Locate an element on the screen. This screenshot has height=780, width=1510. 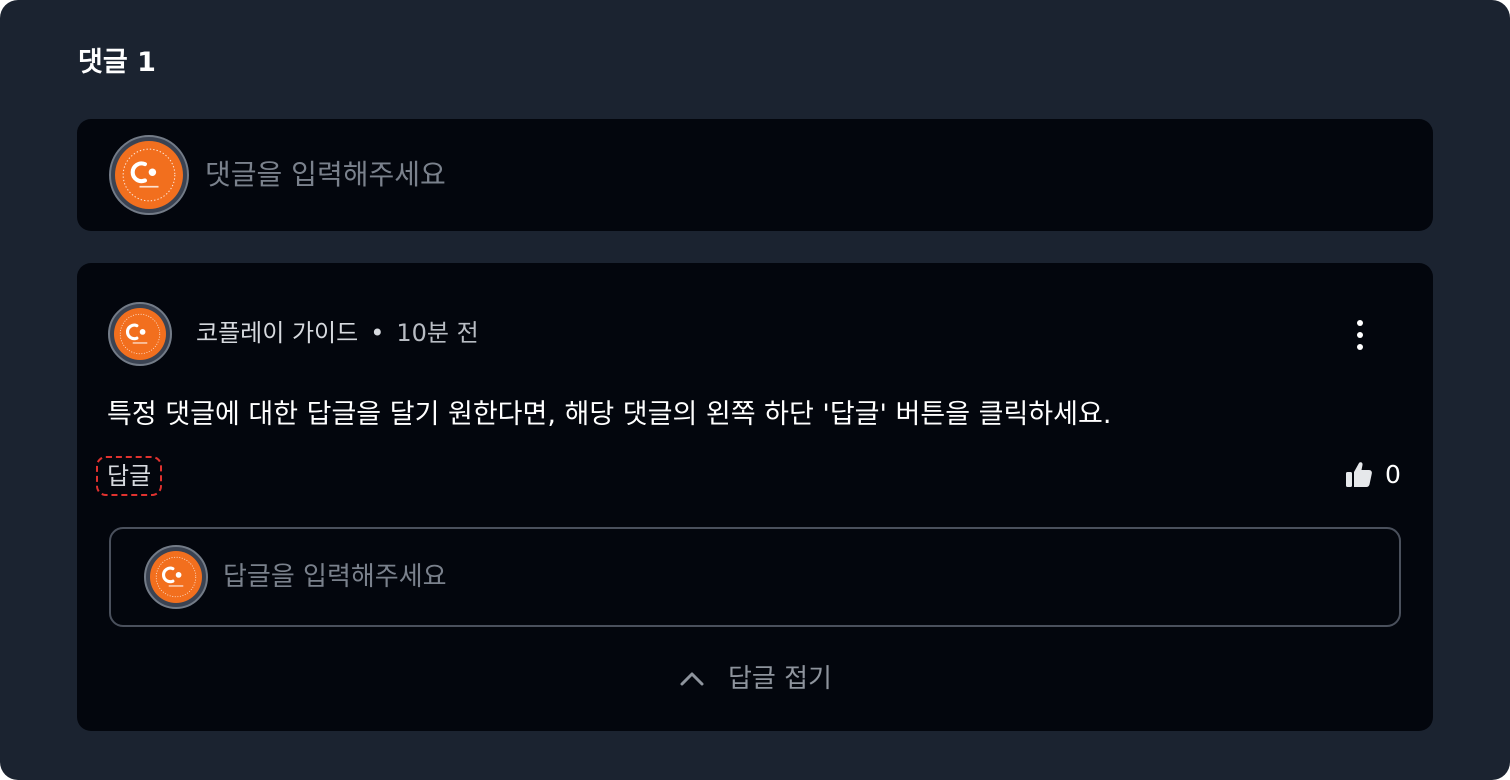
like-button: 0 is located at coordinates (1372, 475).